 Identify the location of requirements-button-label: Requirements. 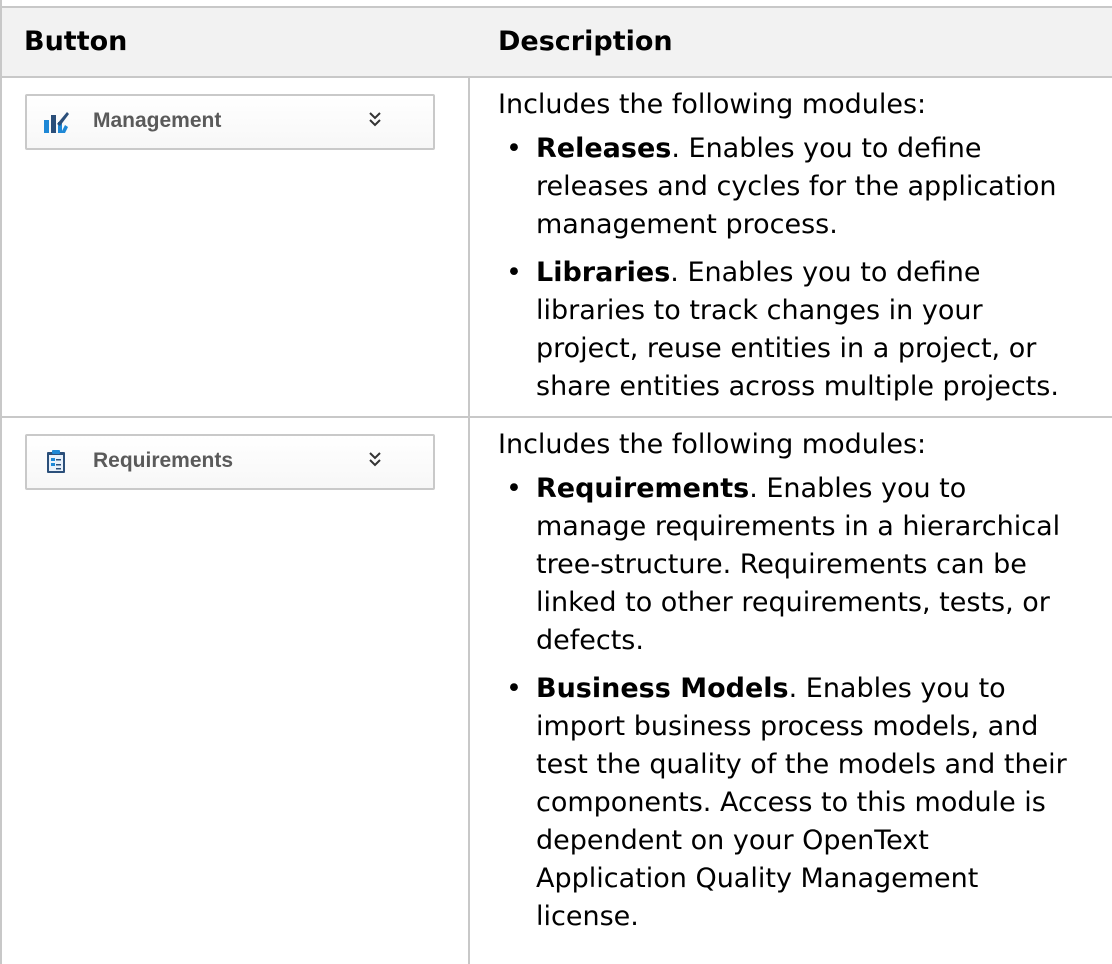
(163, 460).